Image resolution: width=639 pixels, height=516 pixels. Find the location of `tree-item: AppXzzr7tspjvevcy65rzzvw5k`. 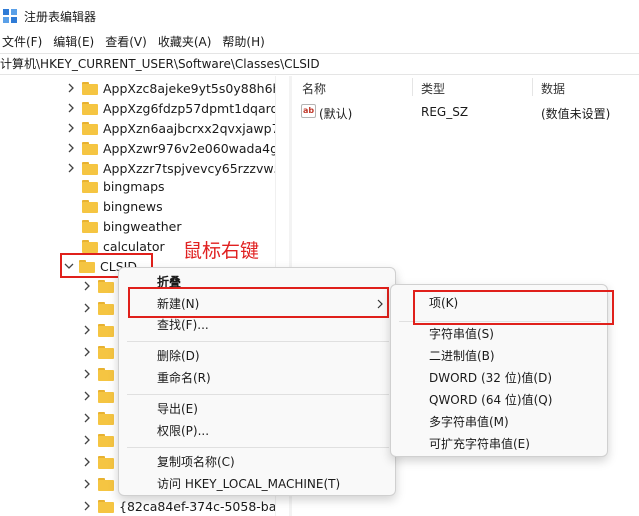

tree-item: AppXzzr7tspjvevcy65rzzvw5k is located at coordinates (176, 168).